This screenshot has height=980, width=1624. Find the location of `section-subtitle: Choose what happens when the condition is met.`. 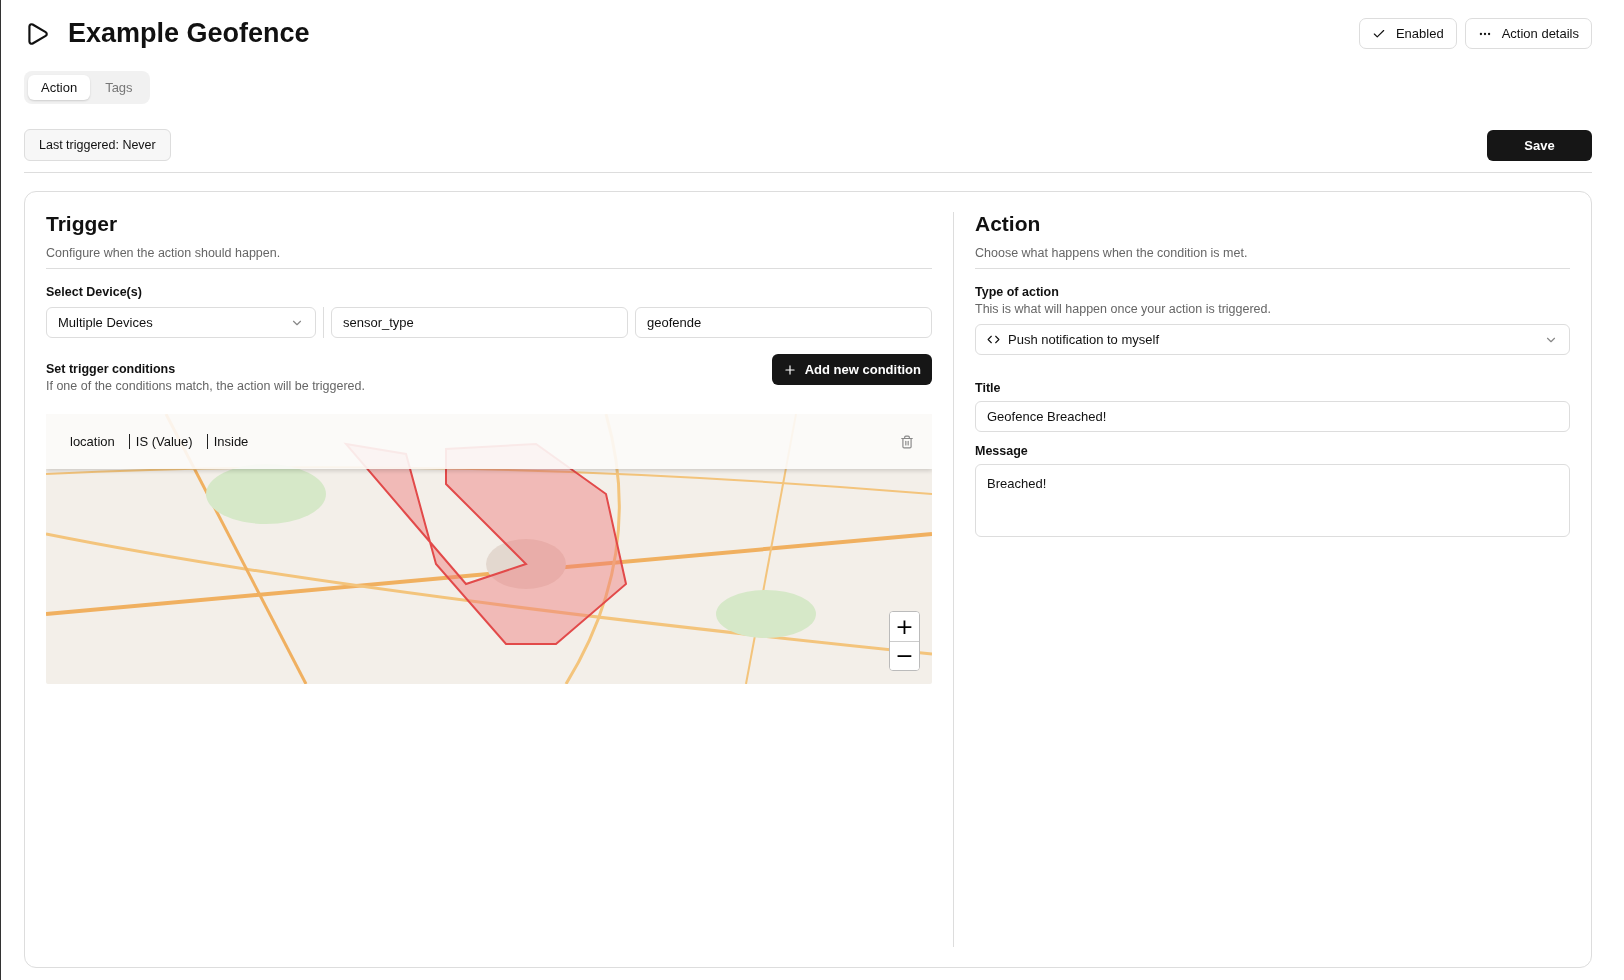

section-subtitle: Choose what happens when the condition is met. is located at coordinates (1272, 257).